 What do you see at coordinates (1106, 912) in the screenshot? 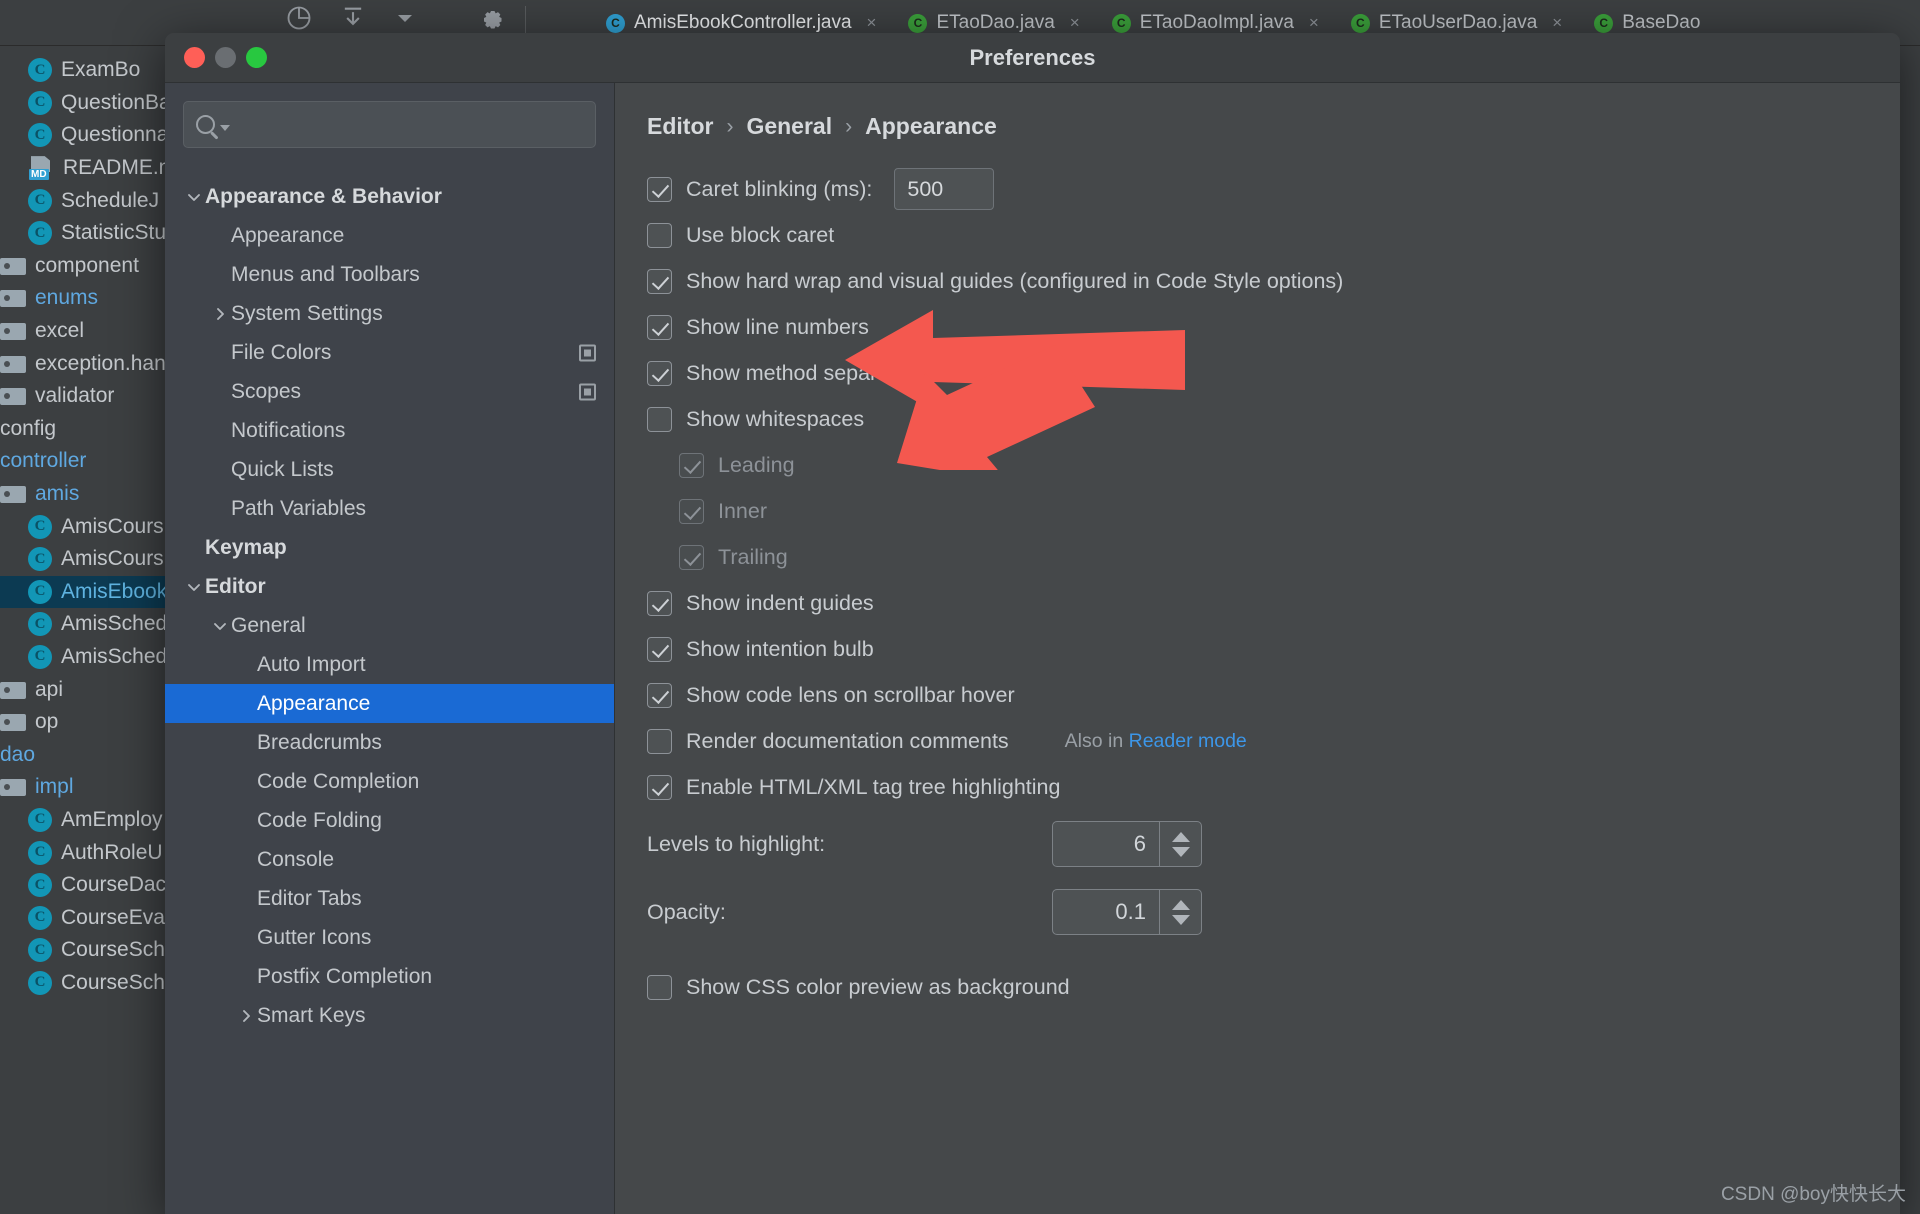
I see `stepper-value: 0.1` at bounding box center [1106, 912].